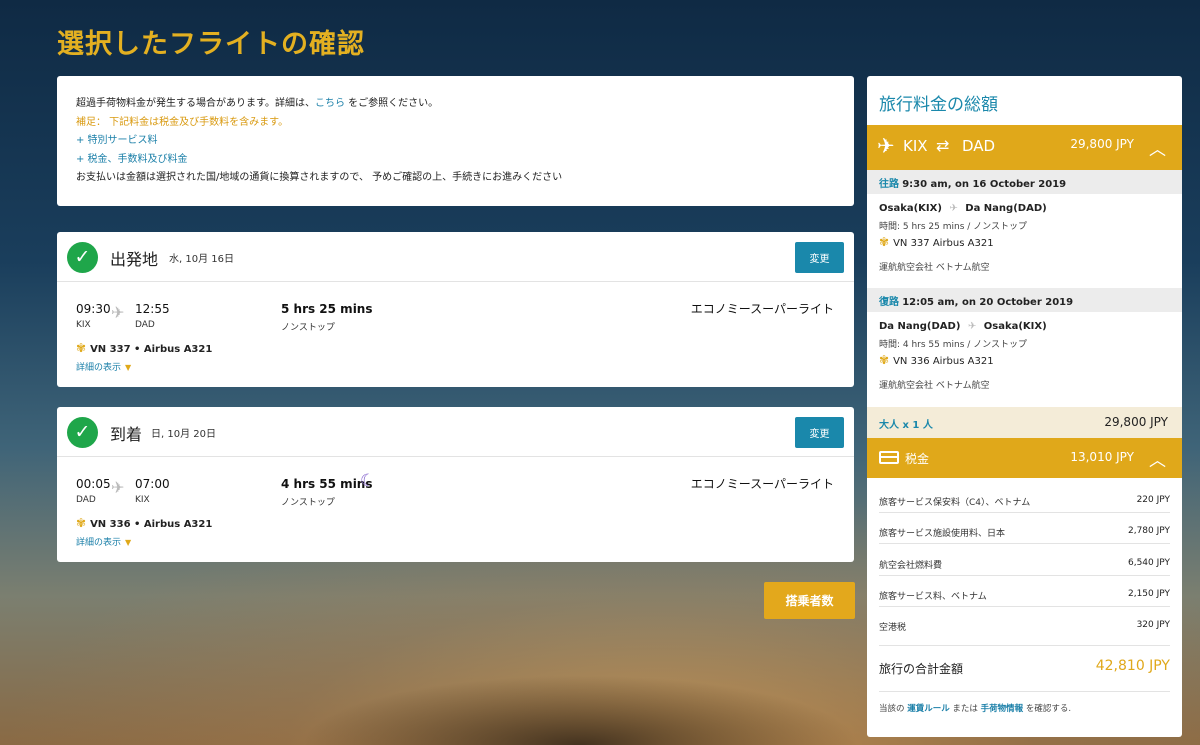  What do you see at coordinates (455, 160) in the screenshot?
I see `taxes-fees-link: + 税金、手数料及び料金` at bounding box center [455, 160].